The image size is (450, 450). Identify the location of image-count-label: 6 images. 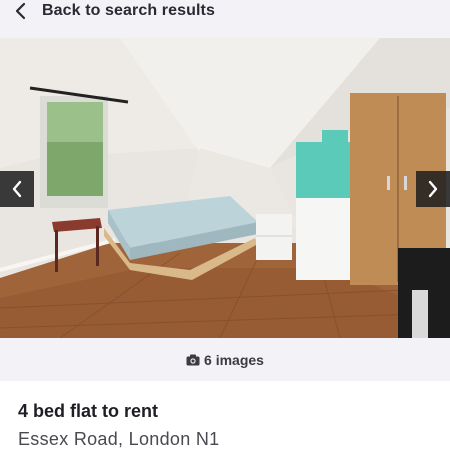
(234, 359).